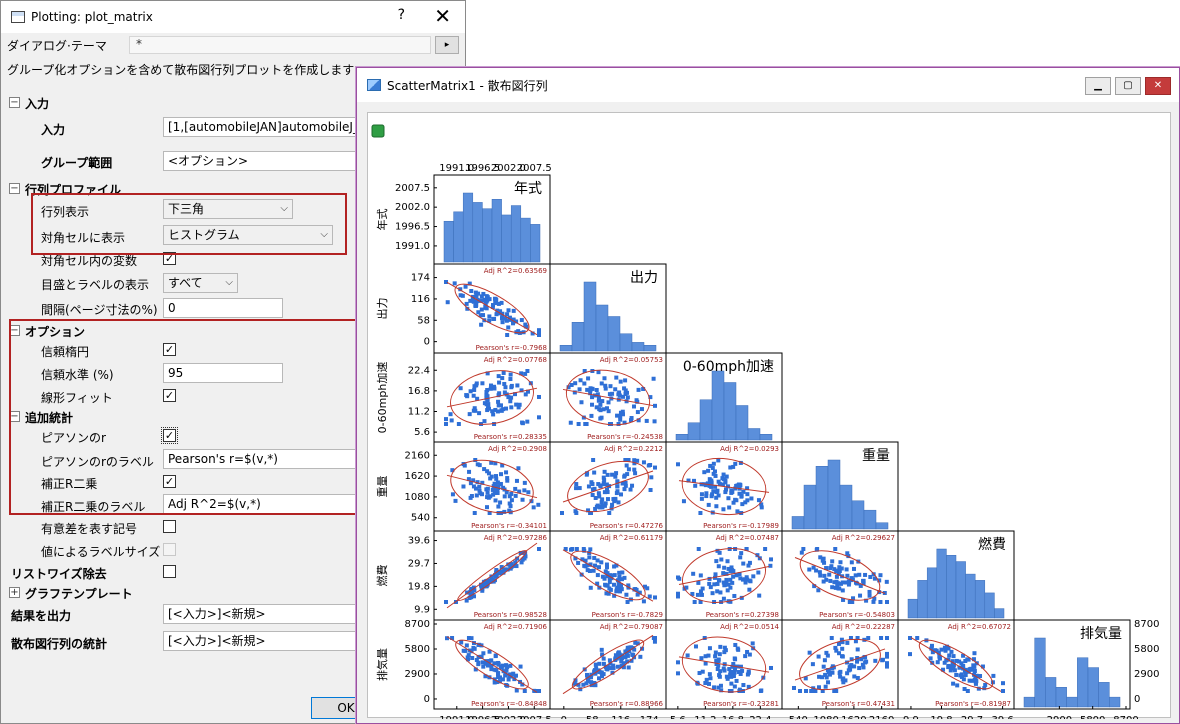 The width and height of the screenshot is (1180, 724). I want to click on help-icon: ?, so click(401, 15).